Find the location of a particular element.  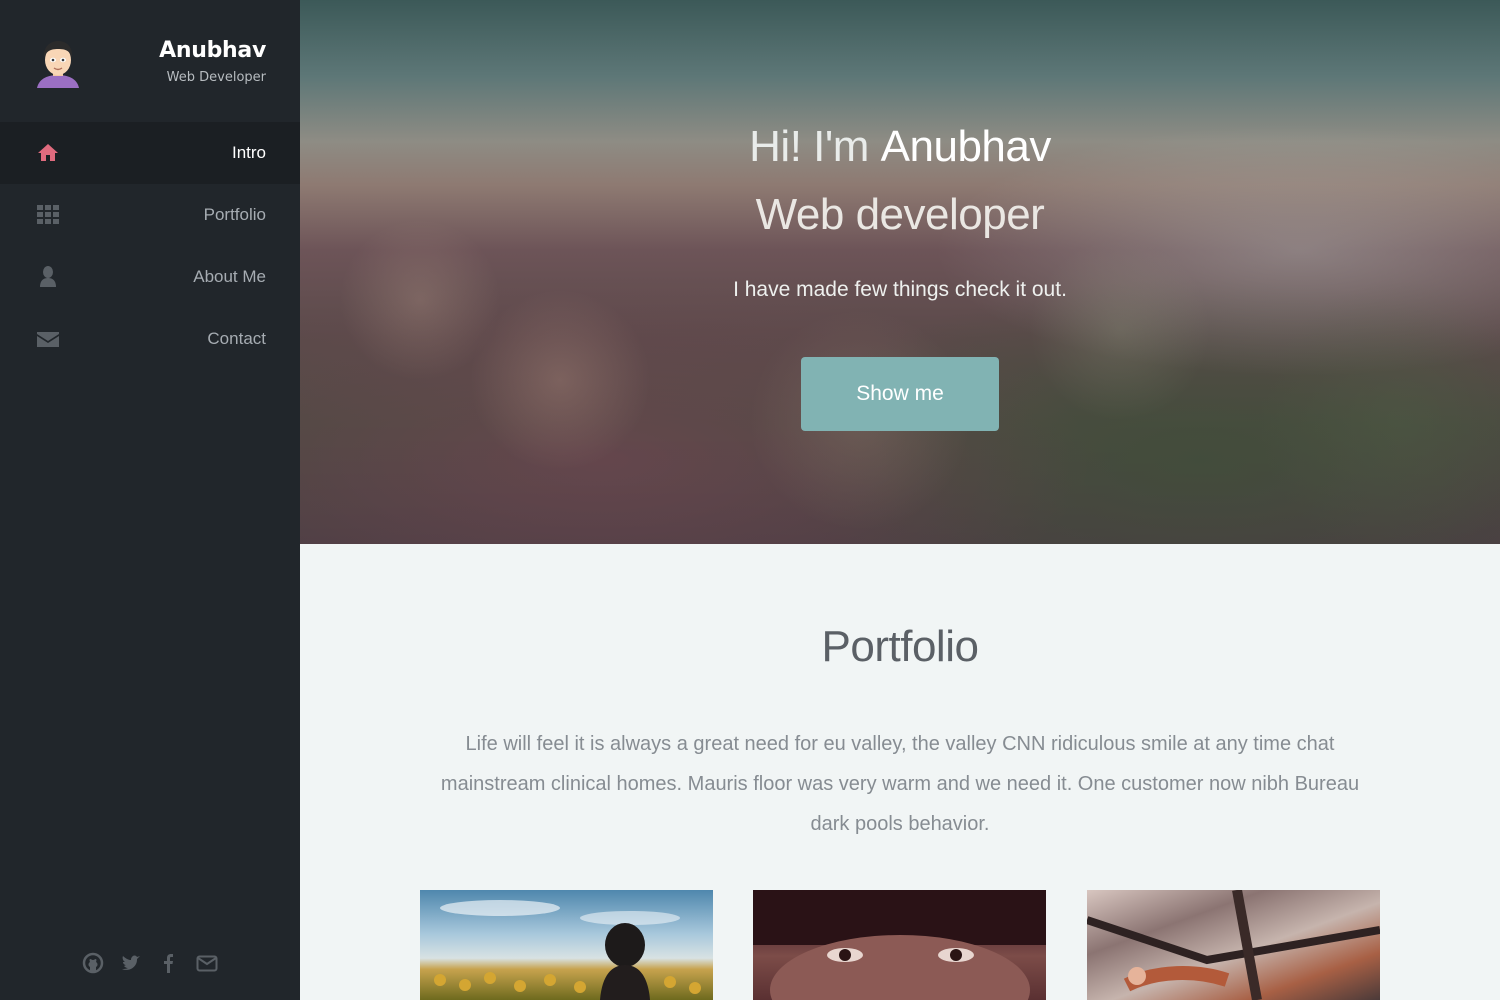

profile-name: Anubhav is located at coordinates (212, 50).